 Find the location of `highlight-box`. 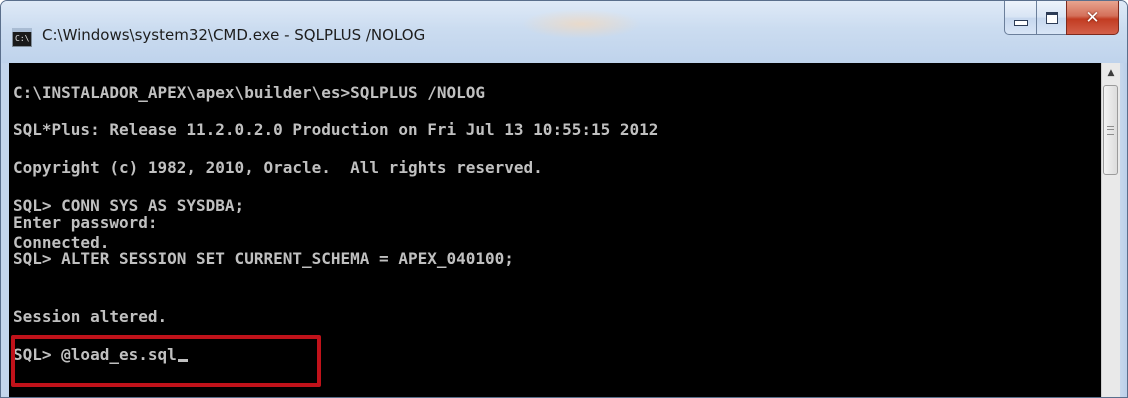

highlight-box is located at coordinates (166, 361).